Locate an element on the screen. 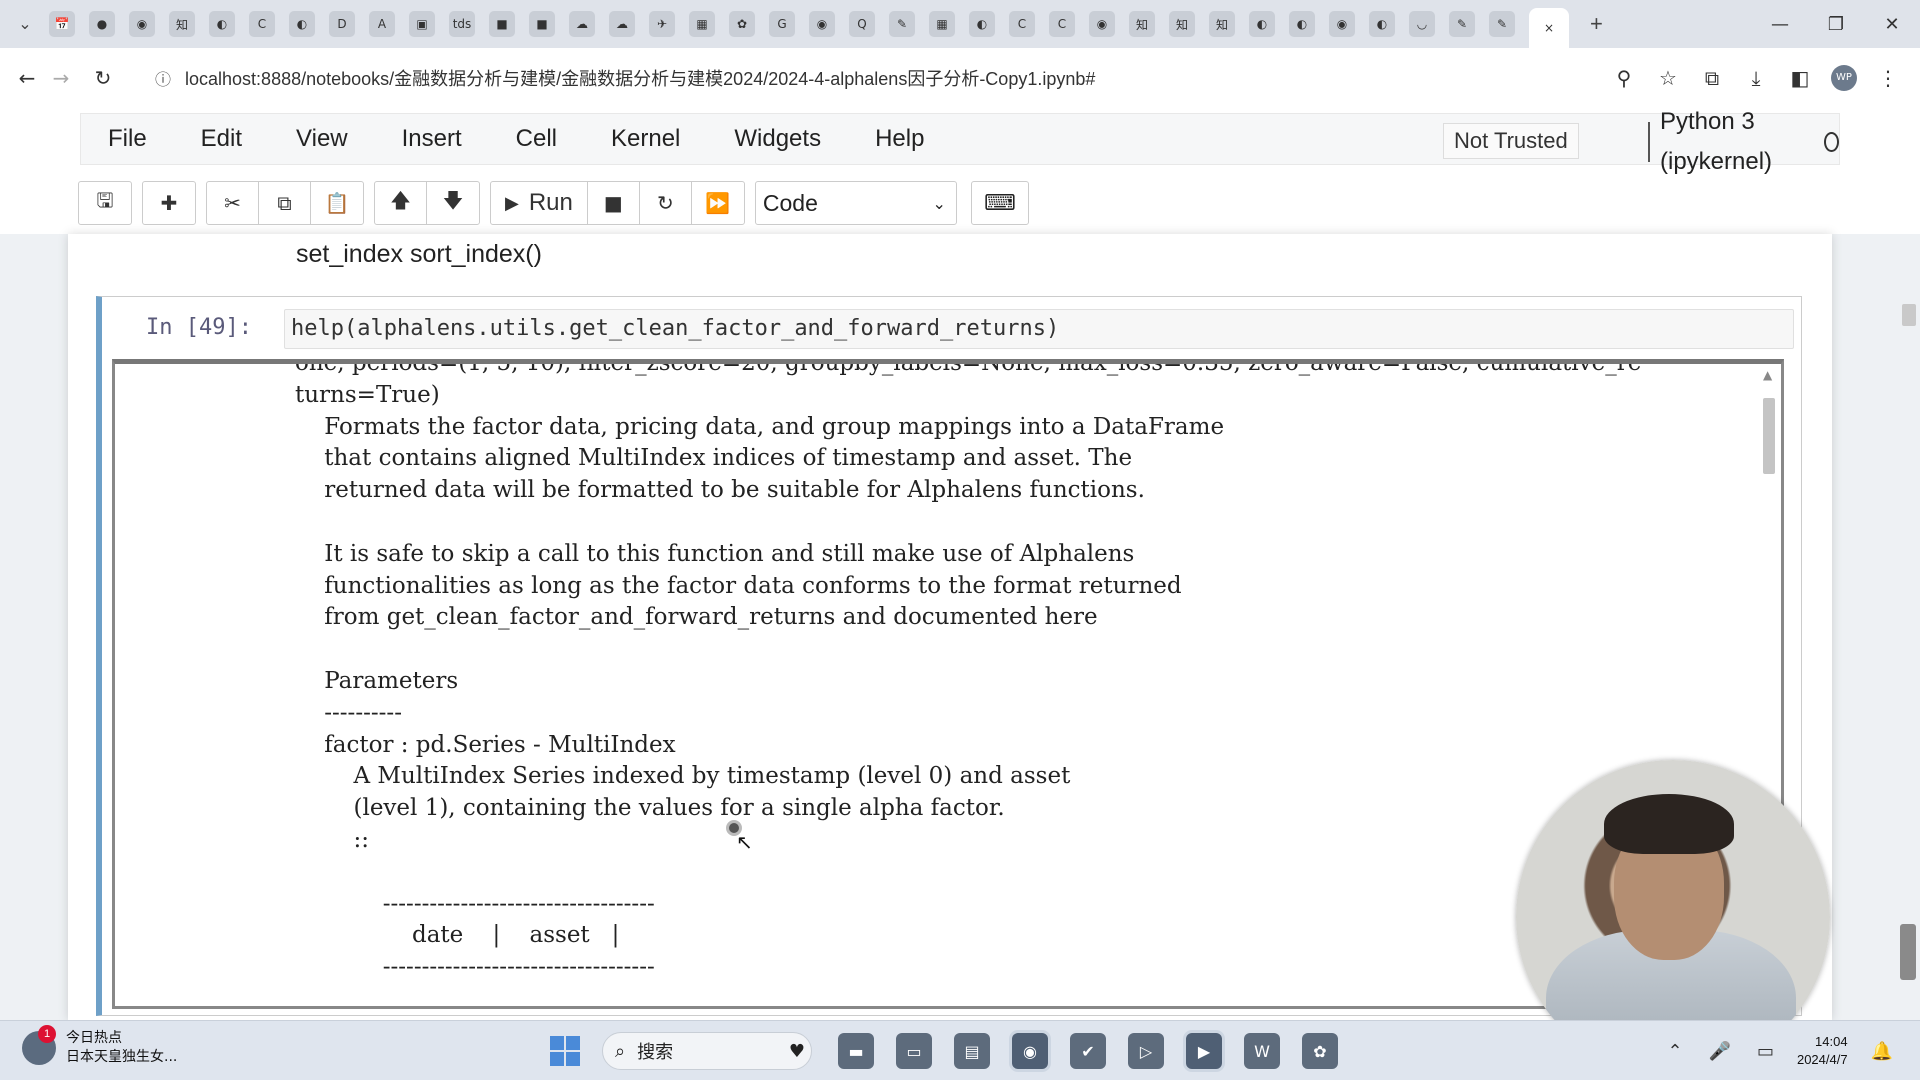 The width and height of the screenshot is (1920, 1080). download-icon: ⤓ is located at coordinates (1756, 78).